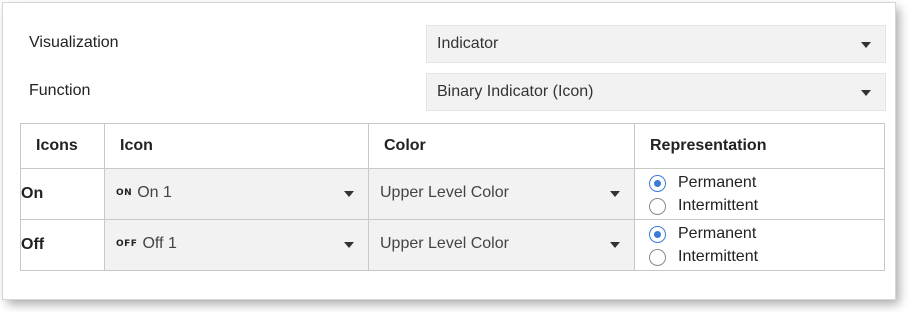 The width and height of the screenshot is (911, 312). Describe the element at coordinates (657, 234) in the screenshot. I see `radio-permanent-off` at that location.